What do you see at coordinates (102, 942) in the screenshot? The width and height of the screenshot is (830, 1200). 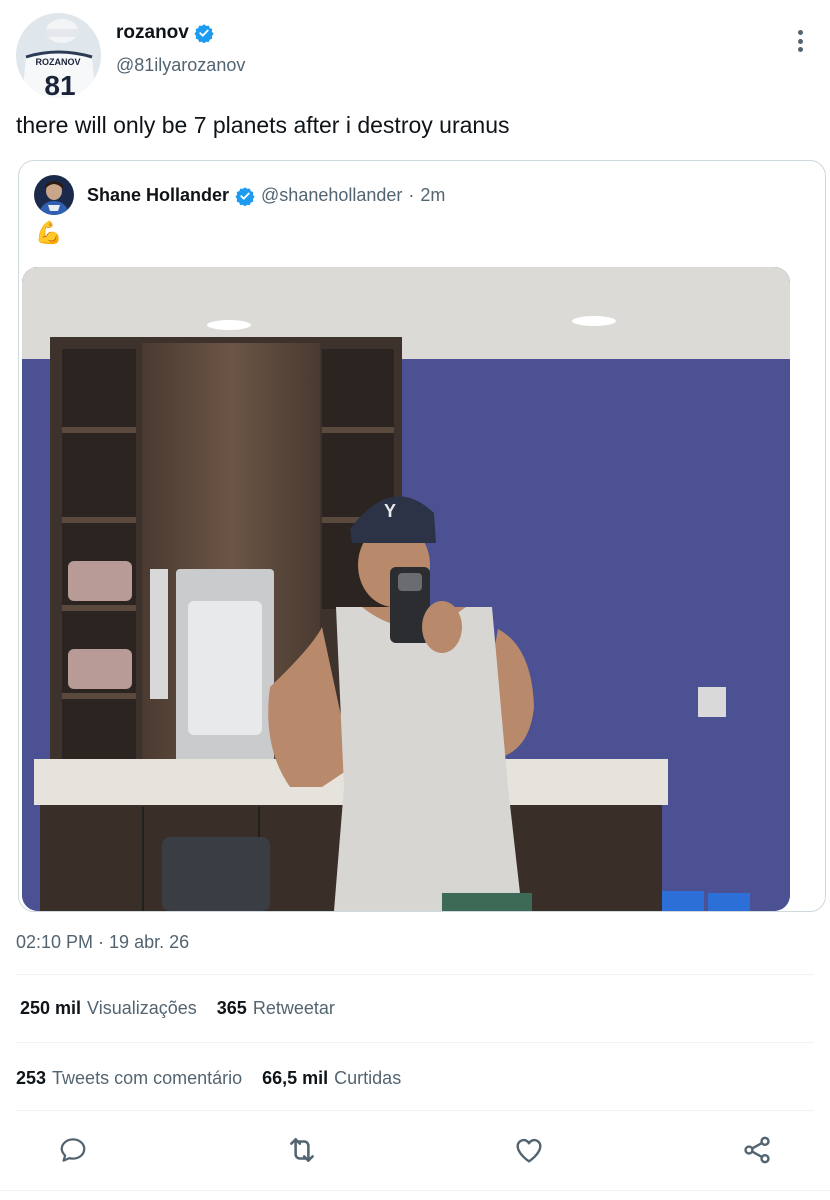 I see `tweet-timestamp: 02:10 PM · 19 abr. 26` at bounding box center [102, 942].